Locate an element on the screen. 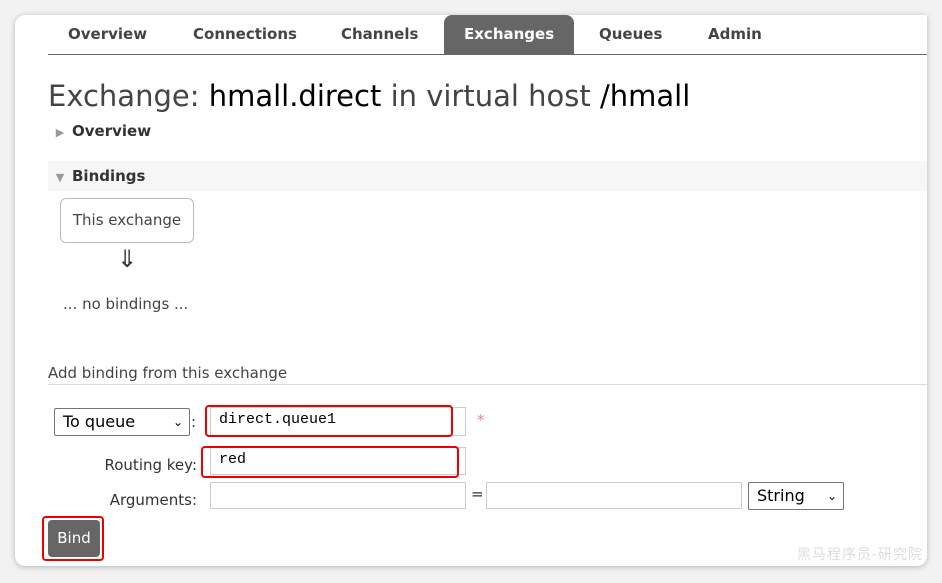 Image resolution: width=942 pixels, height=583 pixels. watermark: 黑马程序员-研究院 is located at coordinates (859, 555).